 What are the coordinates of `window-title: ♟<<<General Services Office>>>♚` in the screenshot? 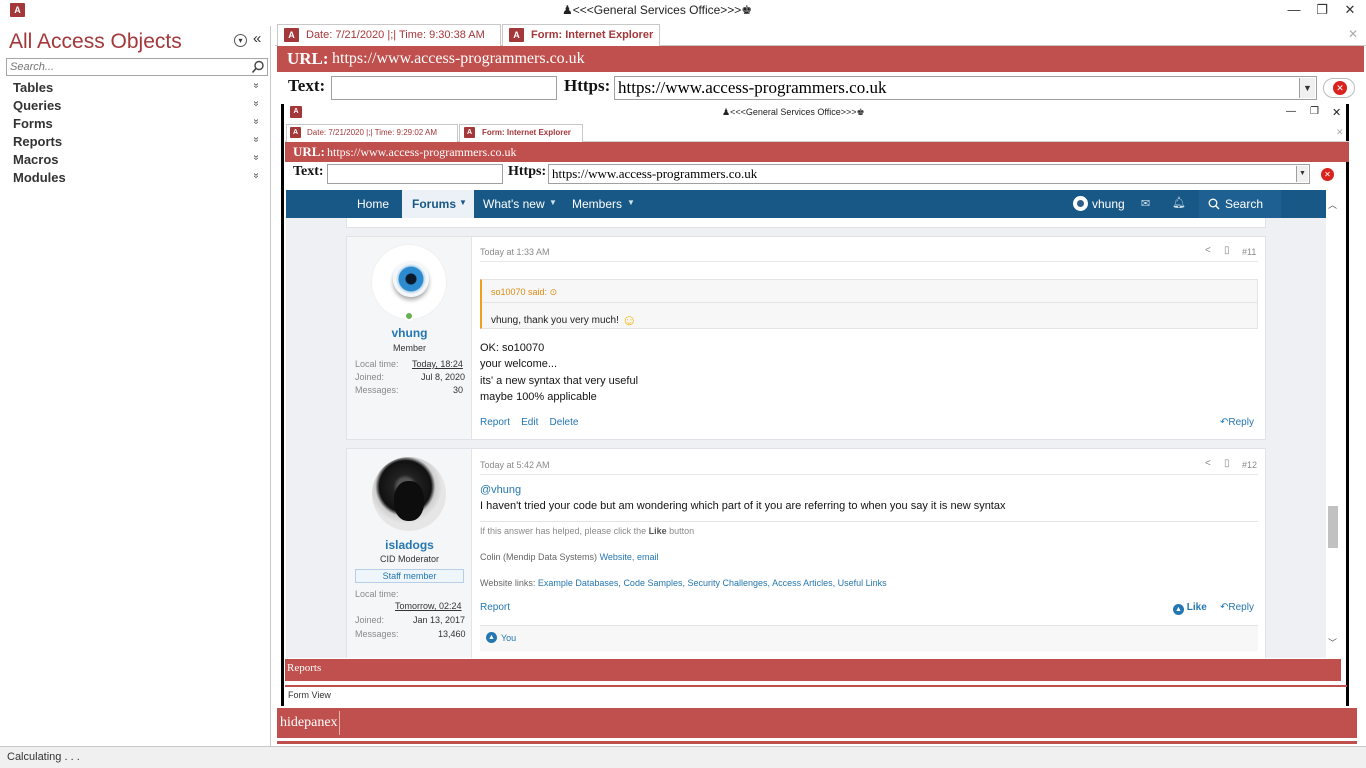 It's located at (657, 10).